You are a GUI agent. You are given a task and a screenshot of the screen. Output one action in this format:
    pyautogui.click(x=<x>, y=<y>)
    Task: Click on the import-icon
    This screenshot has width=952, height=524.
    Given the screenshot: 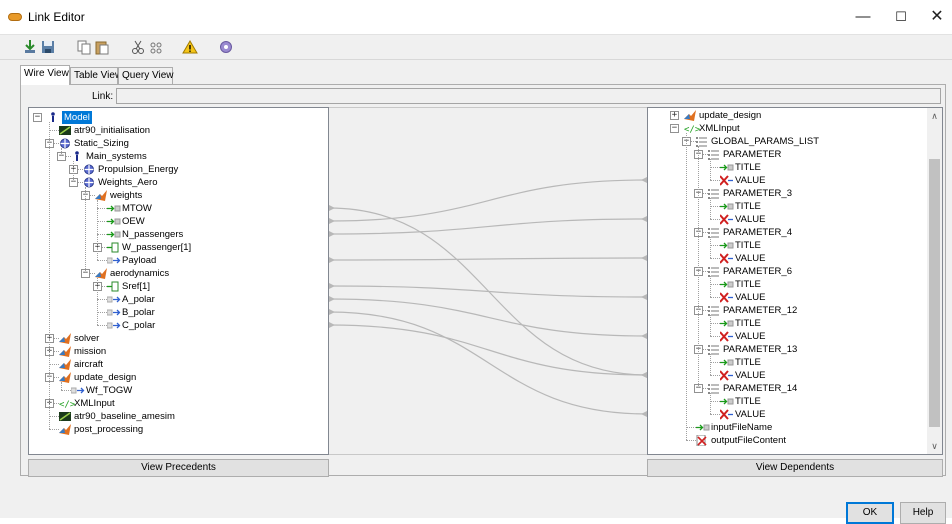 What is the action you would take?
    pyautogui.click(x=30, y=47)
    